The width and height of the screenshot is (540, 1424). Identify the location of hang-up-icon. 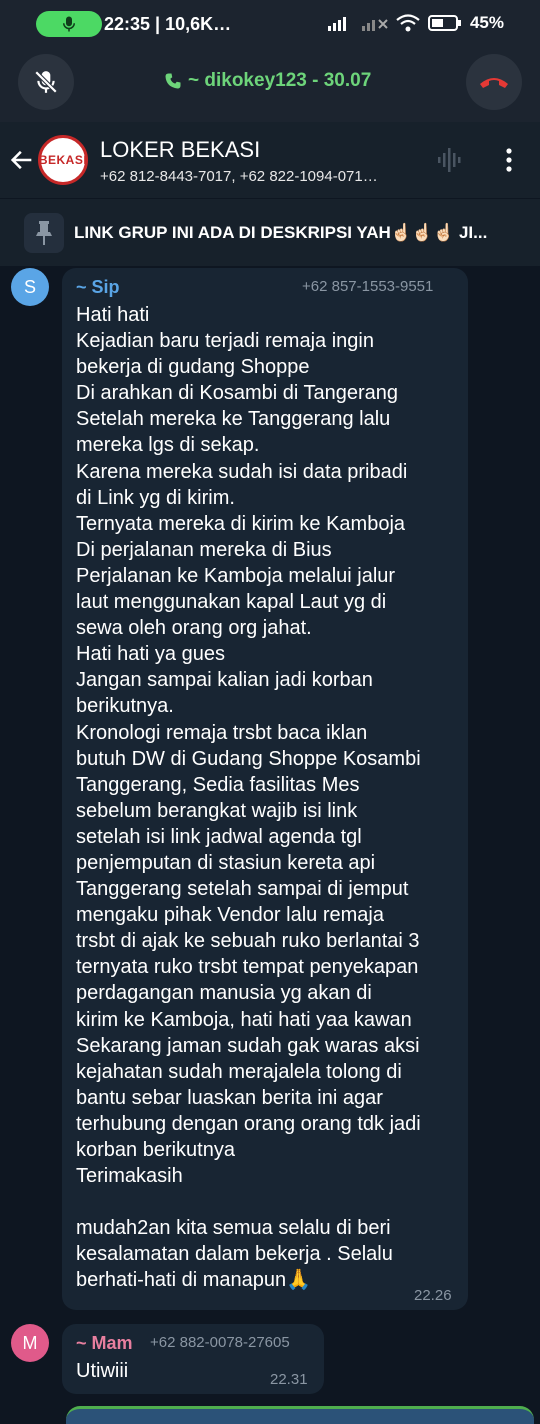
(494, 83).